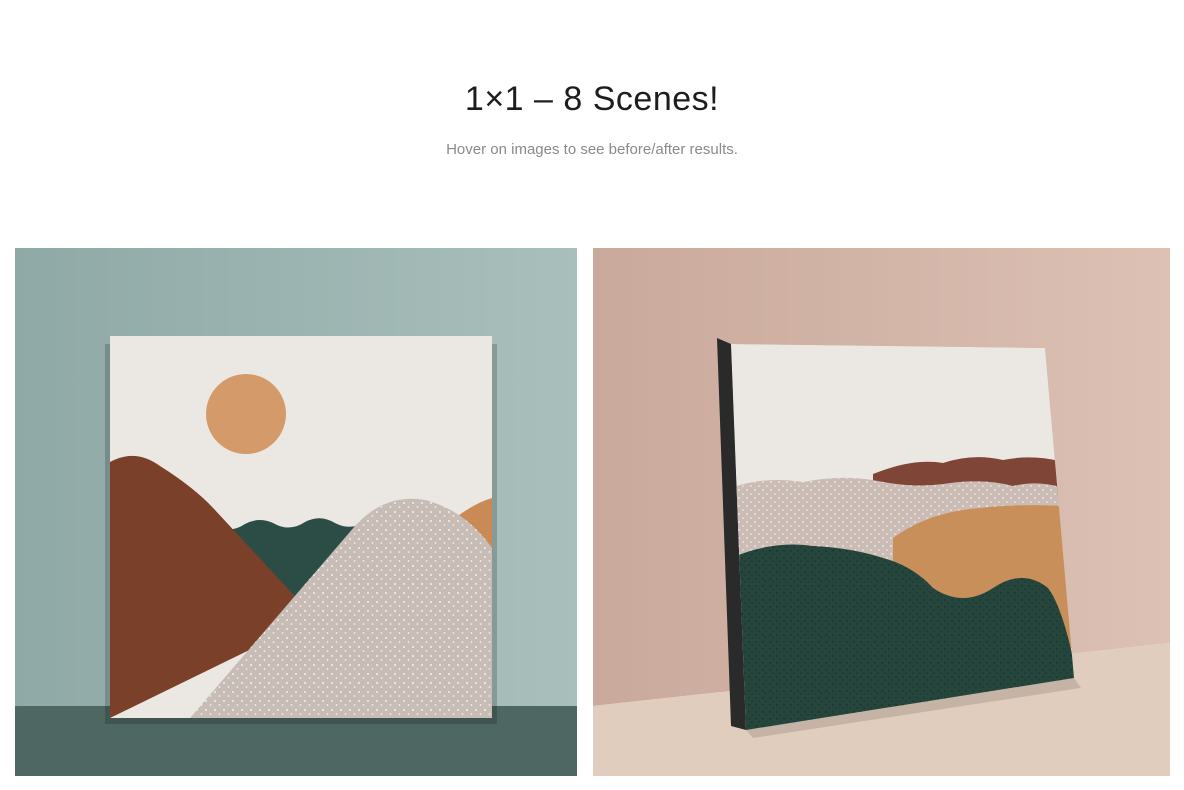  Describe the element at coordinates (902, 537) in the screenshot. I see `canvas-artwork` at that location.